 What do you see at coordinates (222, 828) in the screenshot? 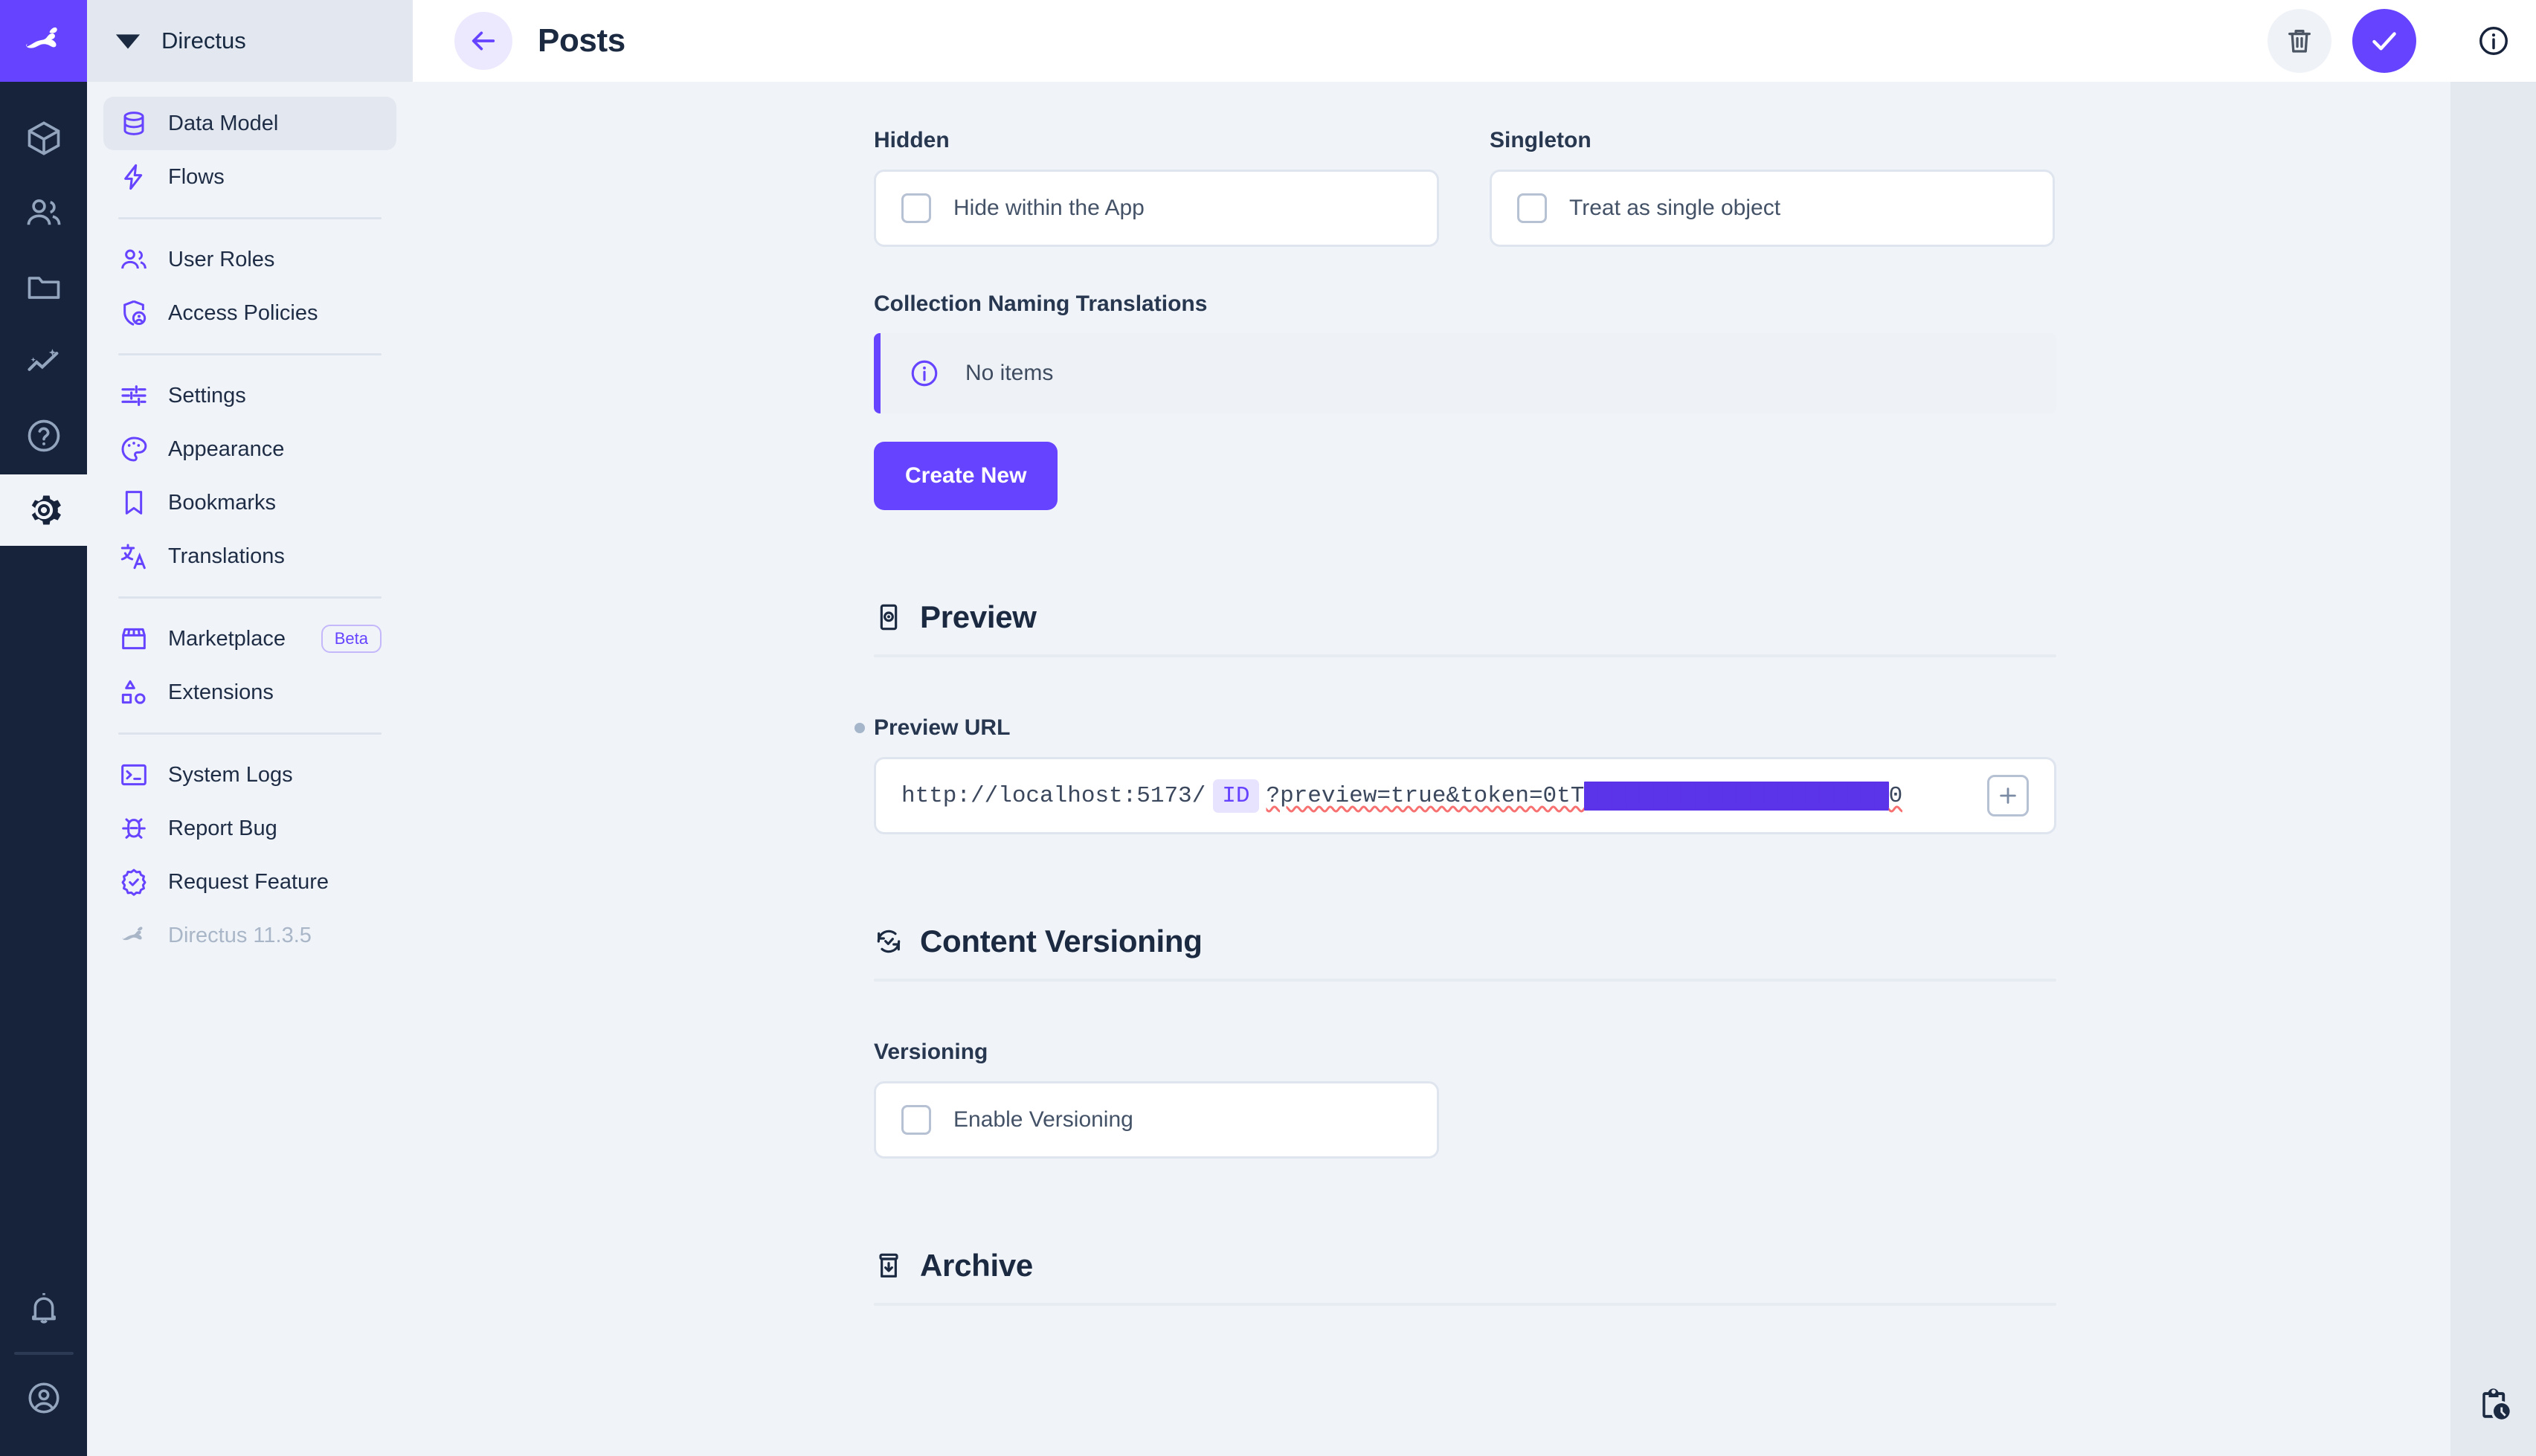
I see `sidebar-item-label: Report Bug` at bounding box center [222, 828].